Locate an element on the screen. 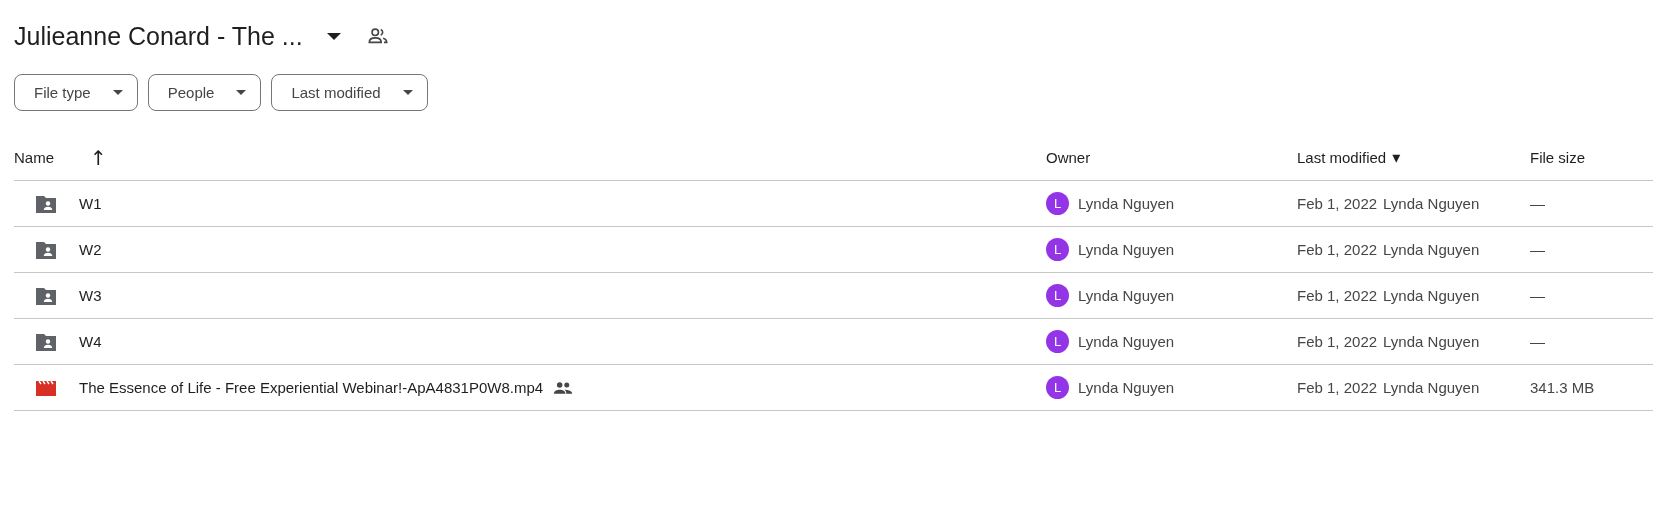 This screenshot has width=1653, height=515. file-name: W1 is located at coordinates (90, 203).